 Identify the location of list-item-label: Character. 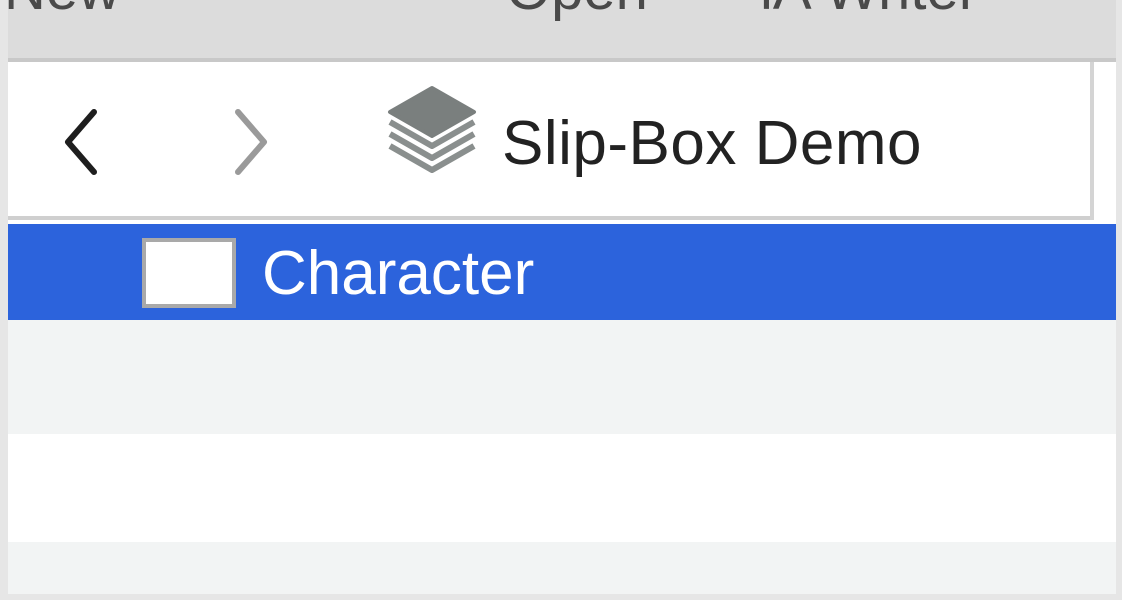
(398, 273).